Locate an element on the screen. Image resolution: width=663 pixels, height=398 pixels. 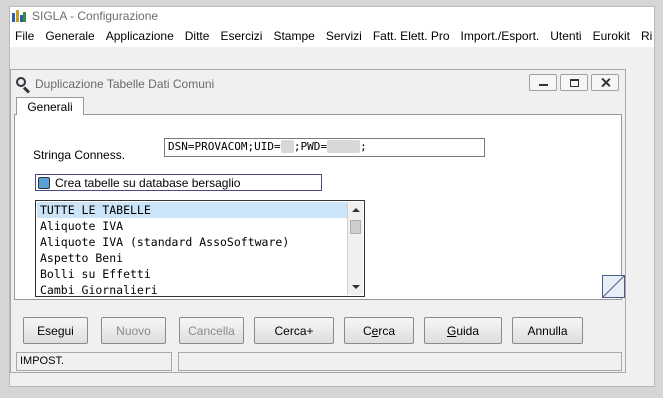
menu-ri: Ri is located at coordinates (644, 36).